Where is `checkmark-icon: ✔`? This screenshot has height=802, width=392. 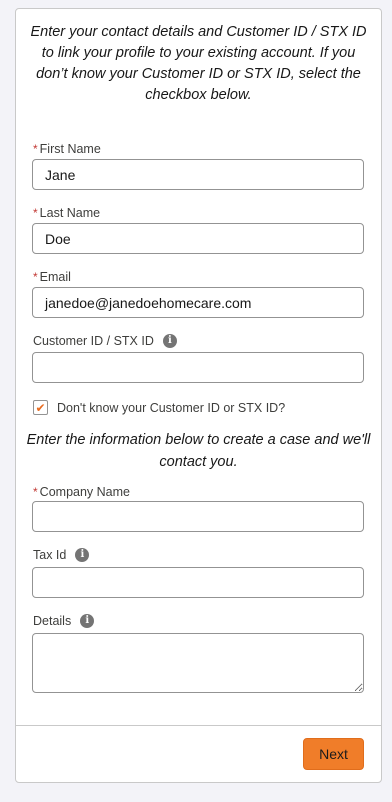 checkmark-icon: ✔ is located at coordinates (40, 407).